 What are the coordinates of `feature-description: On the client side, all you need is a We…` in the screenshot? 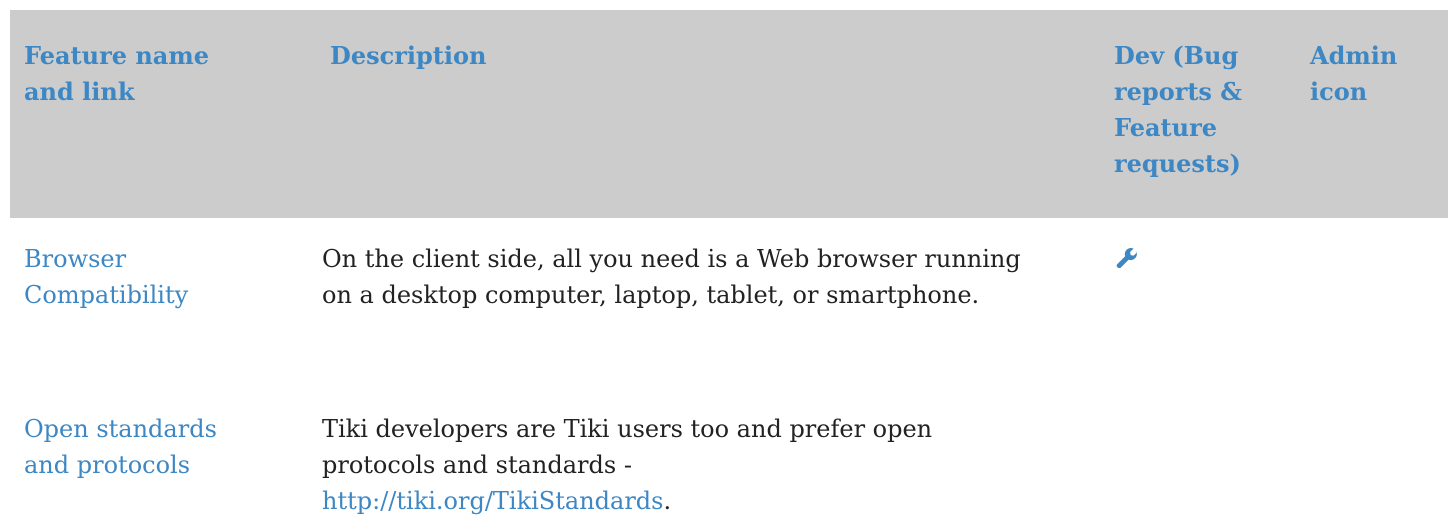 It's located at (671, 277).